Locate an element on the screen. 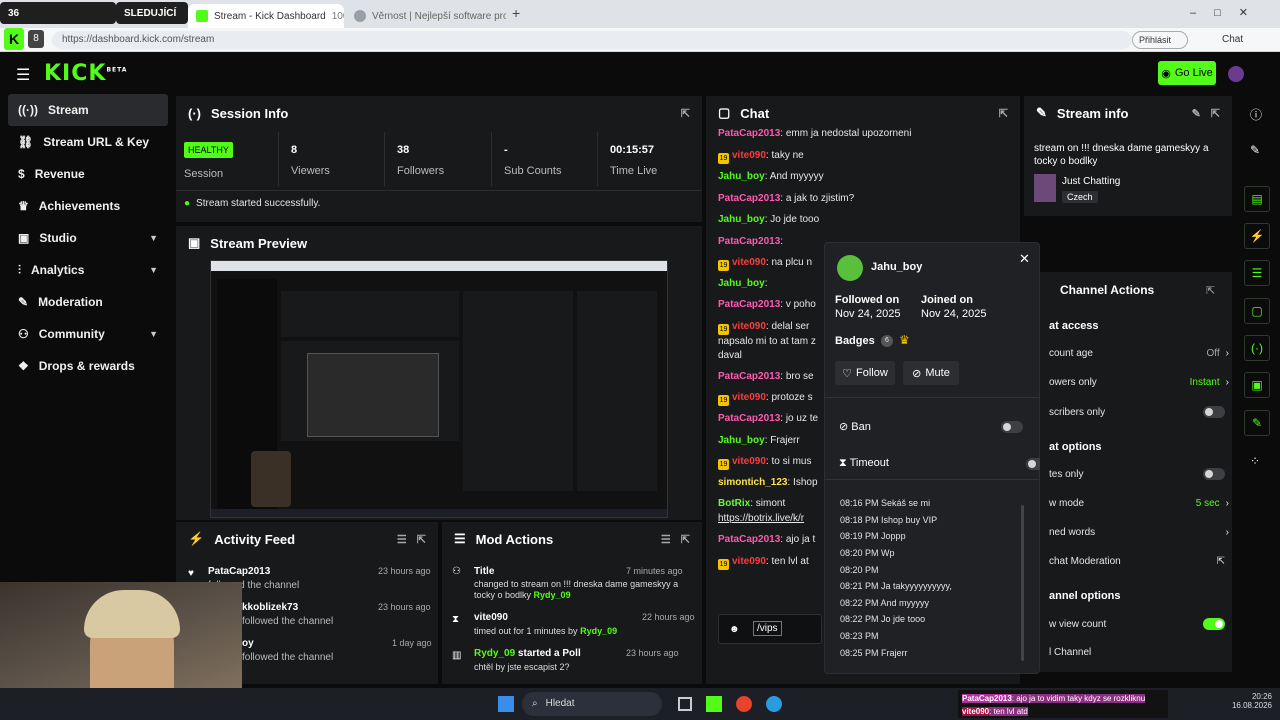 This screenshot has width=1280, height=720. user-card-username: Jahu_boy is located at coordinates (896, 267).